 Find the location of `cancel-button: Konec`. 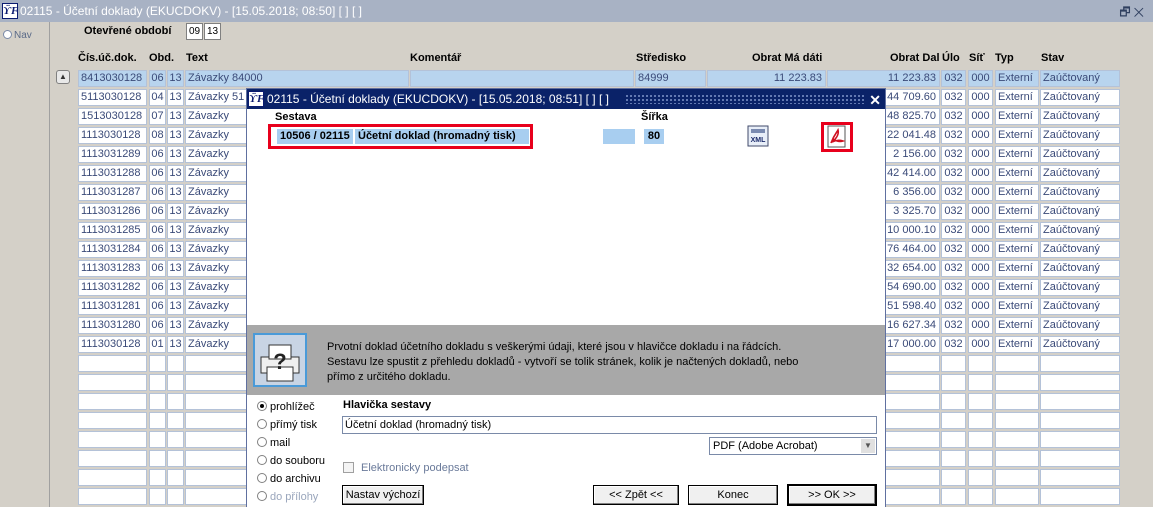

cancel-button: Konec is located at coordinates (733, 495).